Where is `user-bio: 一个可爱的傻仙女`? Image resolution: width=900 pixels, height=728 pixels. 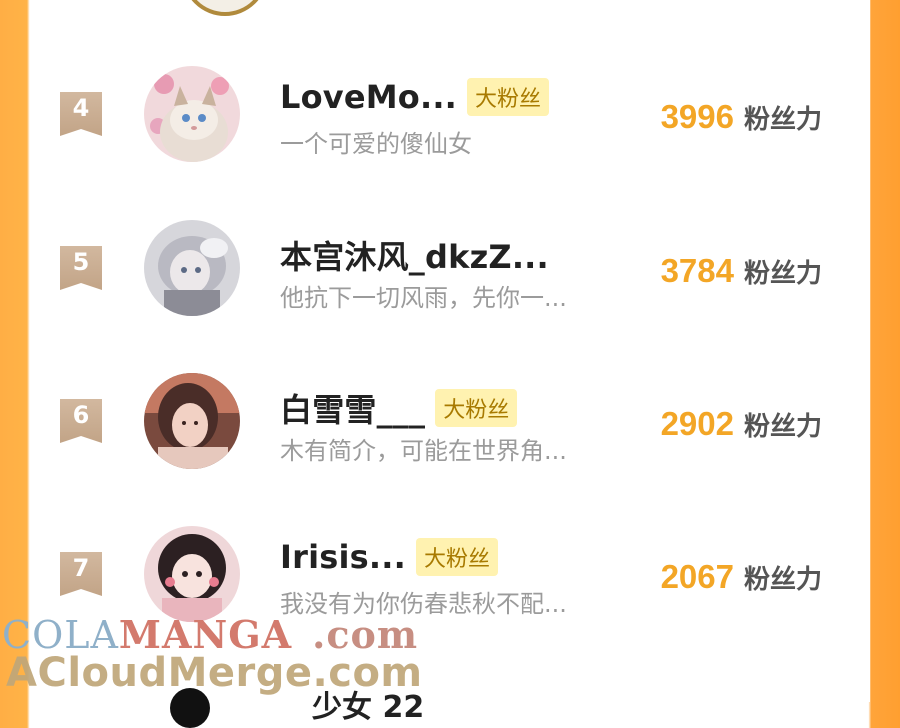
user-bio: 一个可爱的傻仙女 is located at coordinates (376, 144).